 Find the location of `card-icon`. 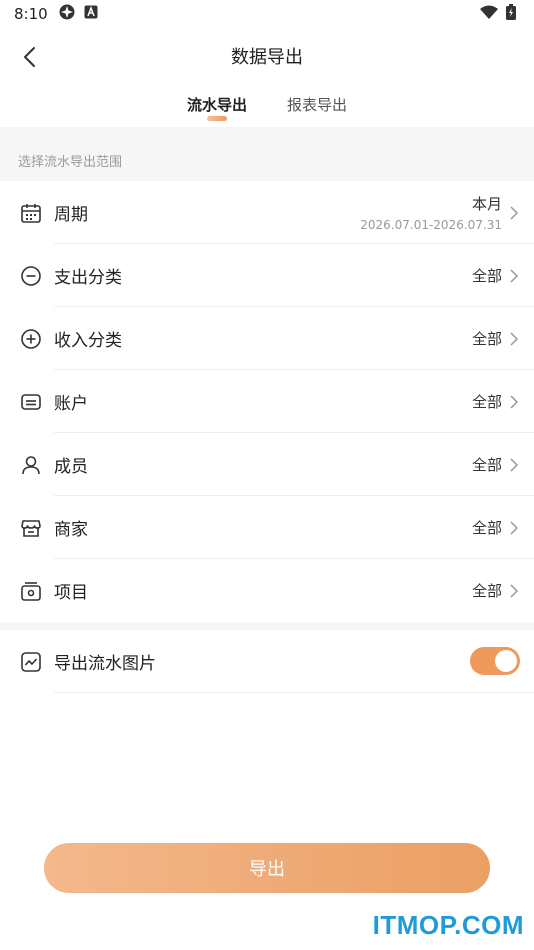

card-icon is located at coordinates (31, 402).